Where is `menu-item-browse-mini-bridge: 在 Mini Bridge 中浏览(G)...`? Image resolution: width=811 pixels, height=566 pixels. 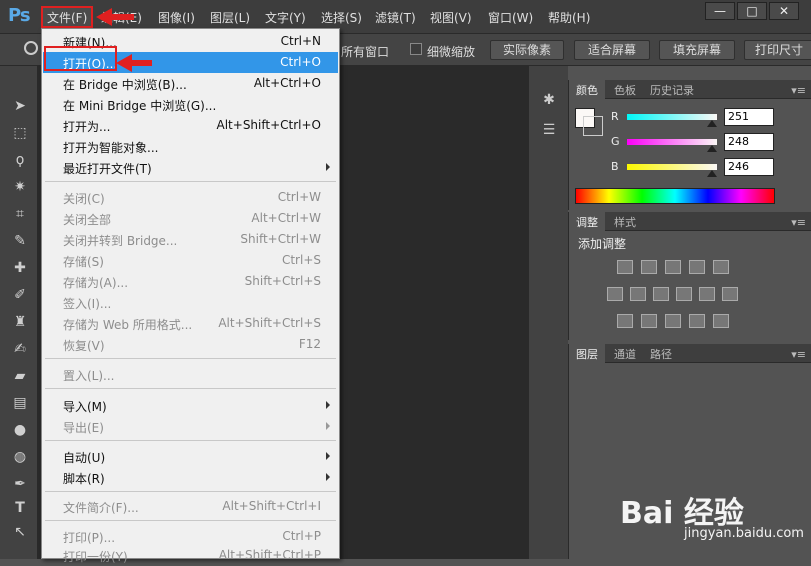
menu-item-browse-mini-bridge: 在 Mini Bridge 中浏览(G)... is located at coordinates (190, 104).